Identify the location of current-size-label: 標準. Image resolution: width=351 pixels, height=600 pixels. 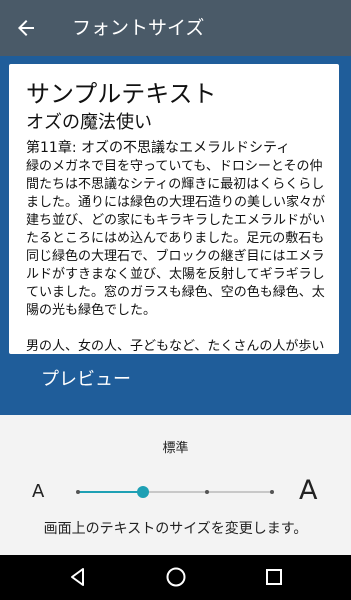
(175, 448).